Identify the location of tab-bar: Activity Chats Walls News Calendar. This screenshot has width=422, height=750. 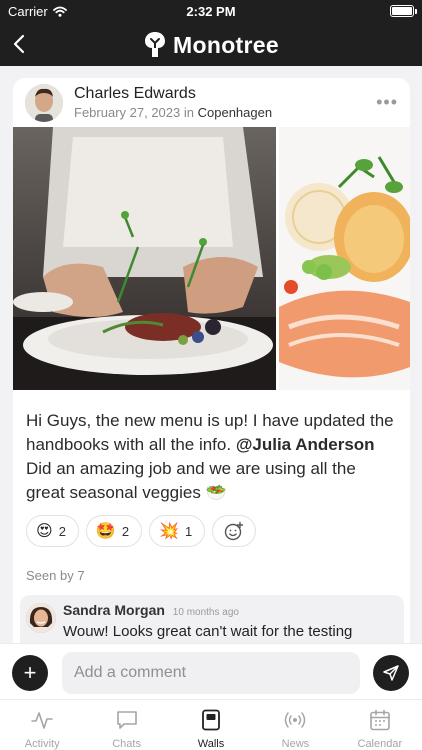
(211, 724).